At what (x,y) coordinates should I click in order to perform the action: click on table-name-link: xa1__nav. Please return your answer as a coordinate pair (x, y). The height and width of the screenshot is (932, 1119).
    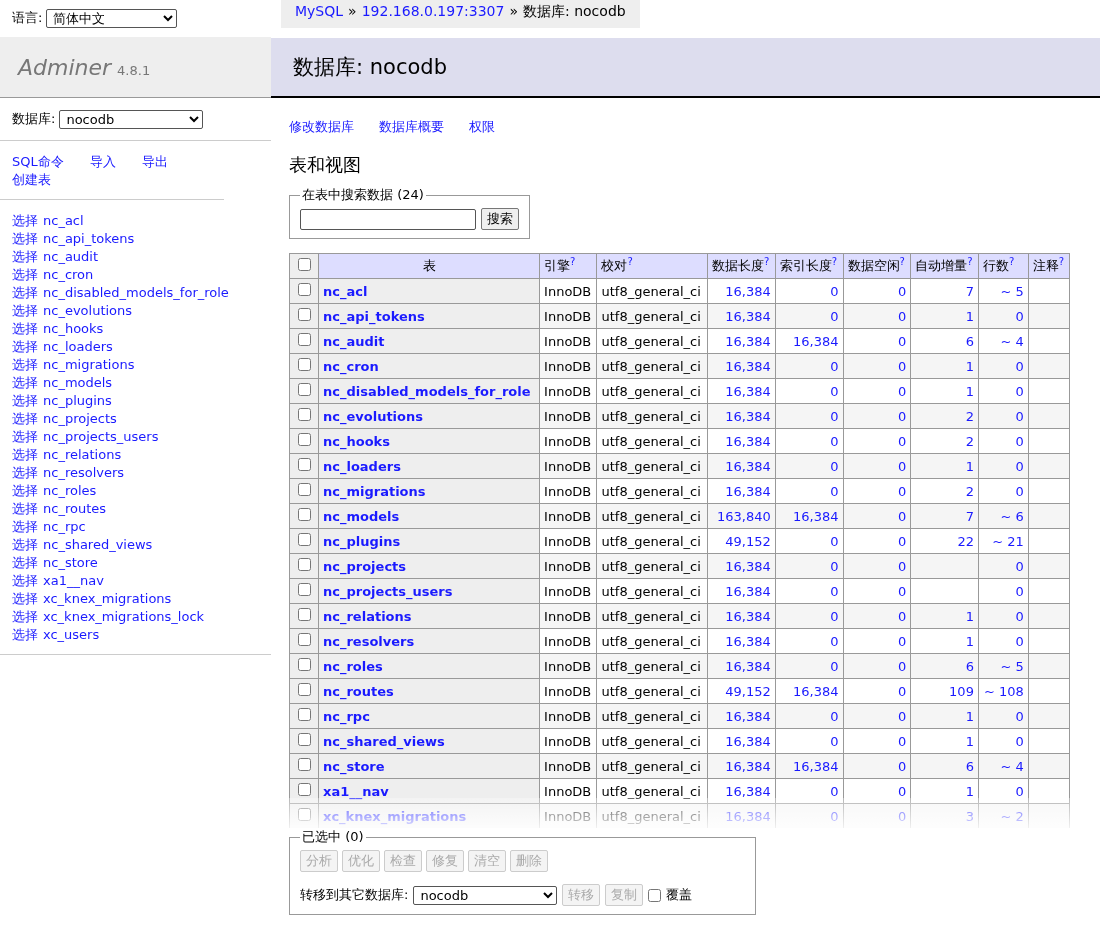
    Looking at the image, I should click on (356, 791).